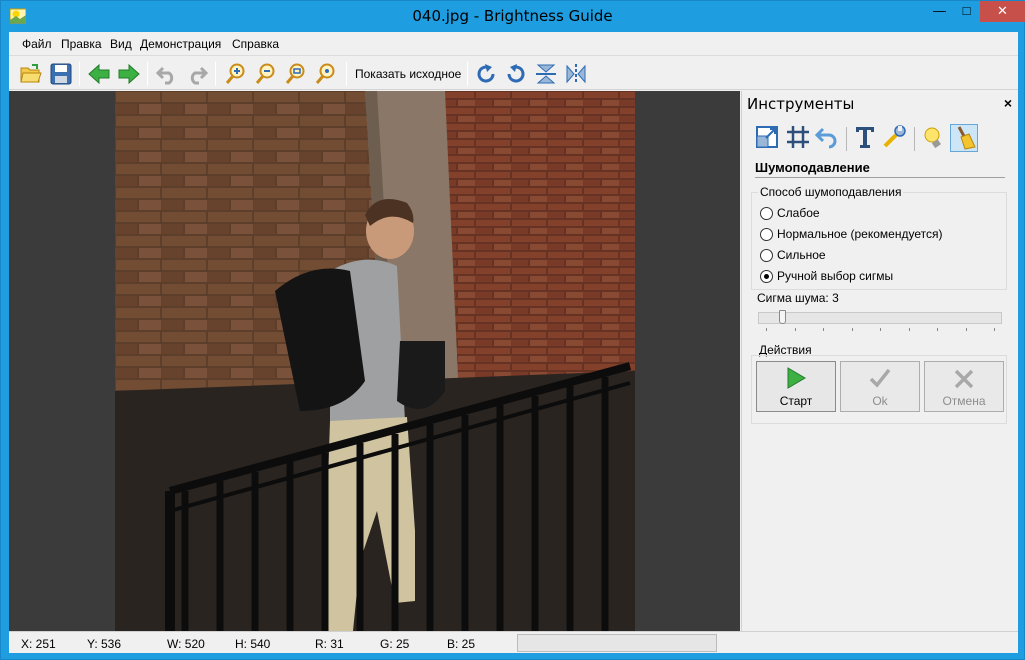  What do you see at coordinates (197, 74) in the screenshot?
I see `redo-button` at bounding box center [197, 74].